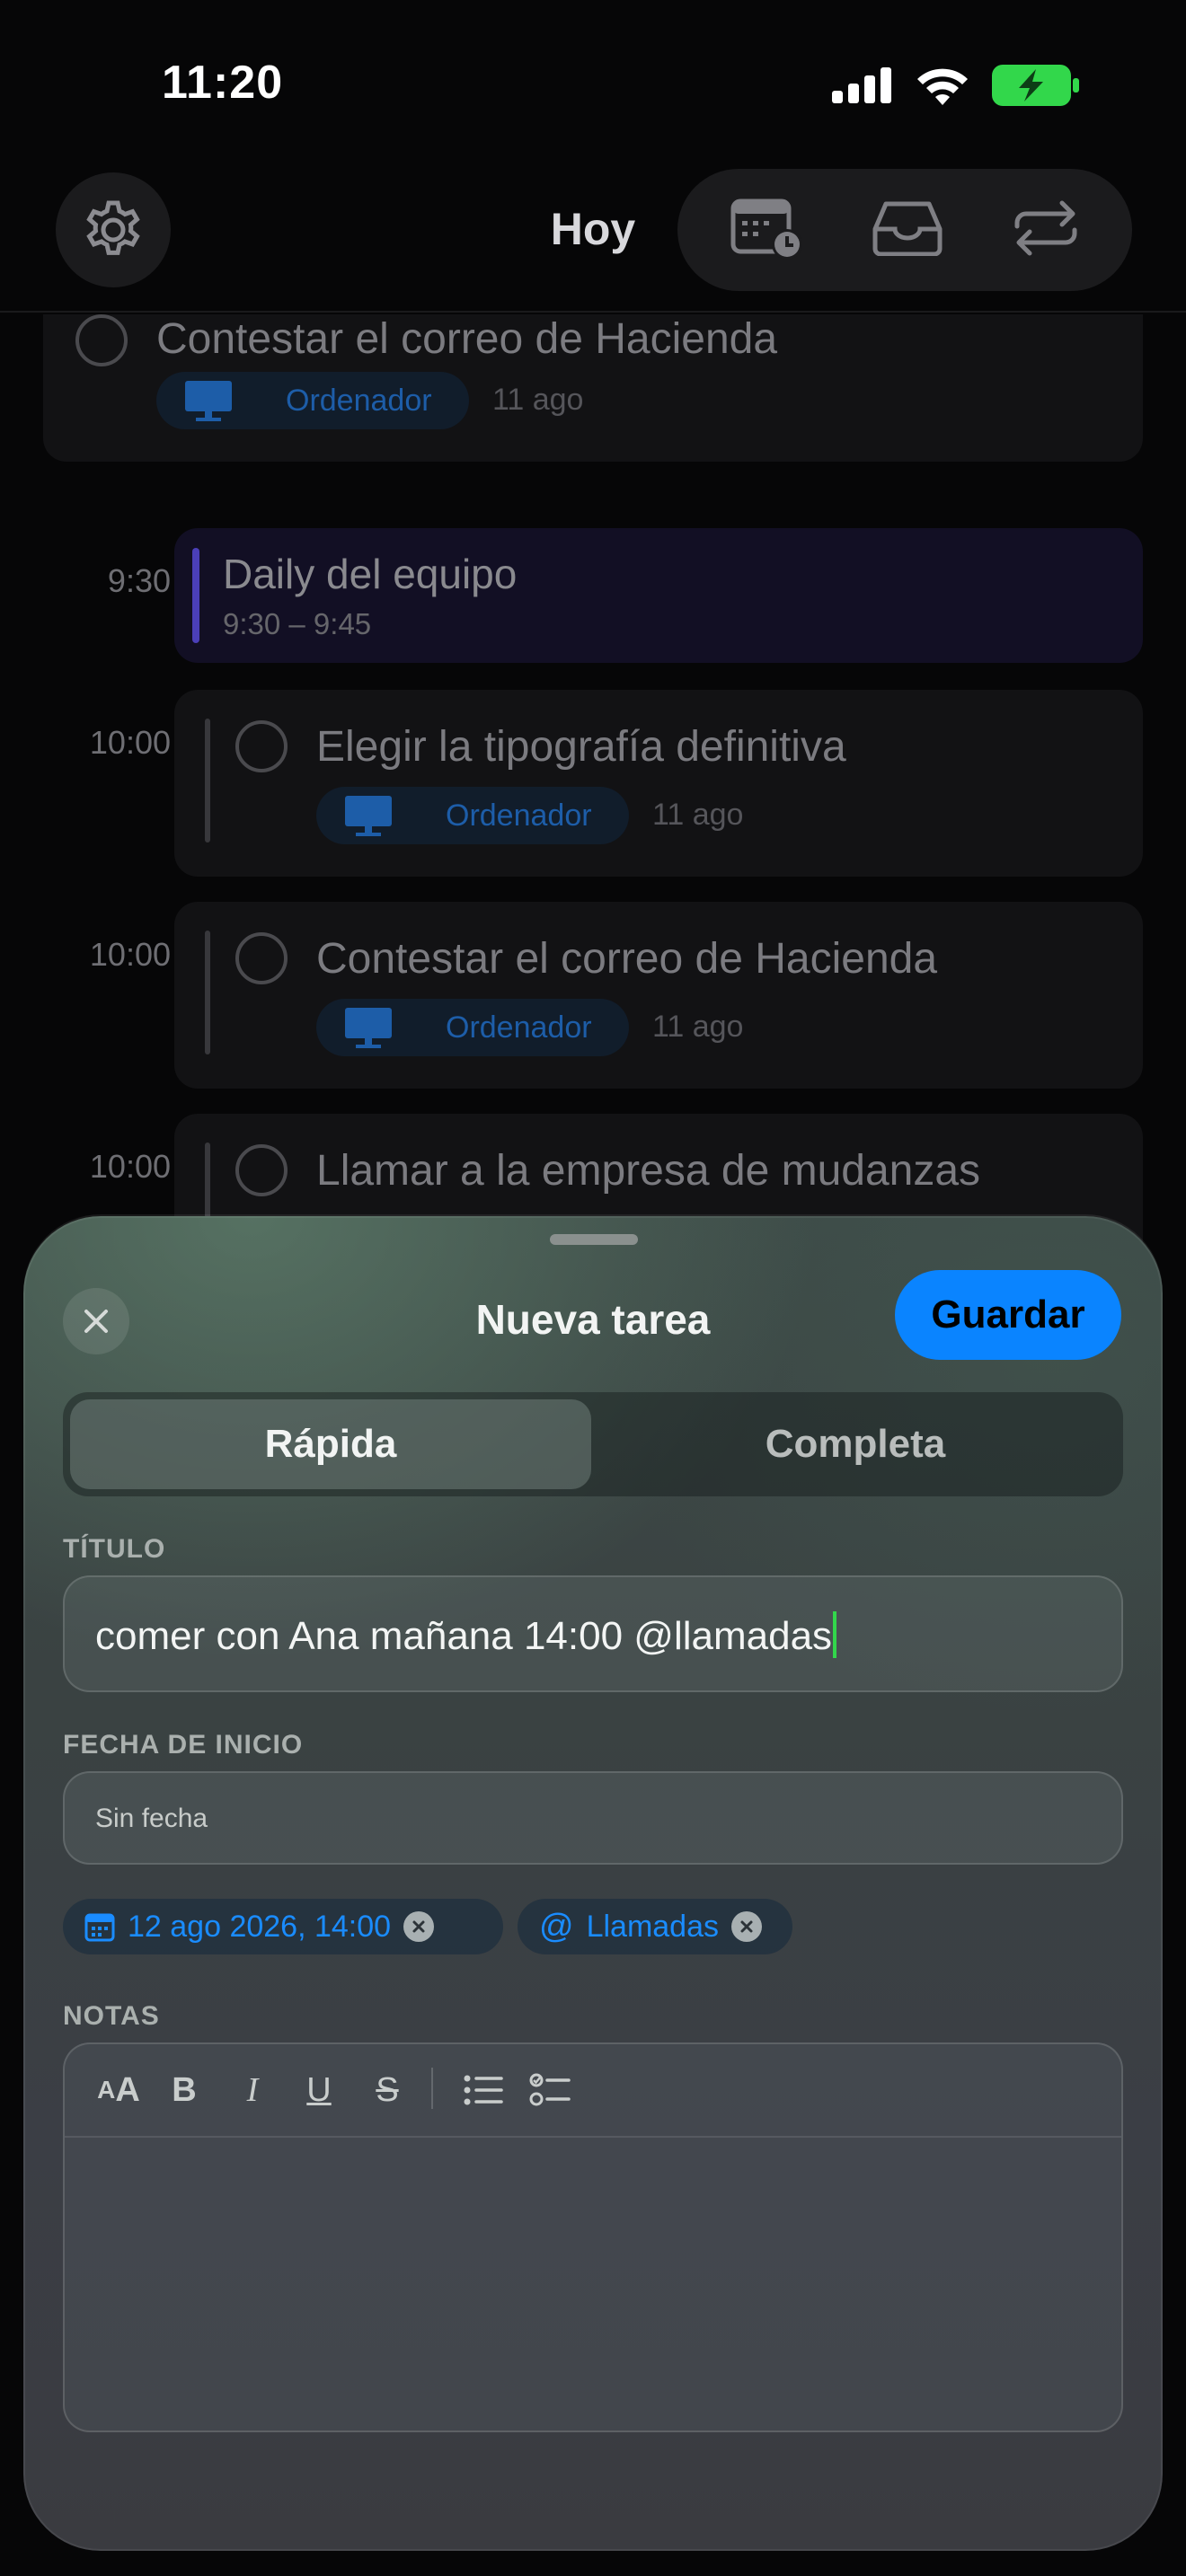  I want to click on status-icons, so click(956, 85).